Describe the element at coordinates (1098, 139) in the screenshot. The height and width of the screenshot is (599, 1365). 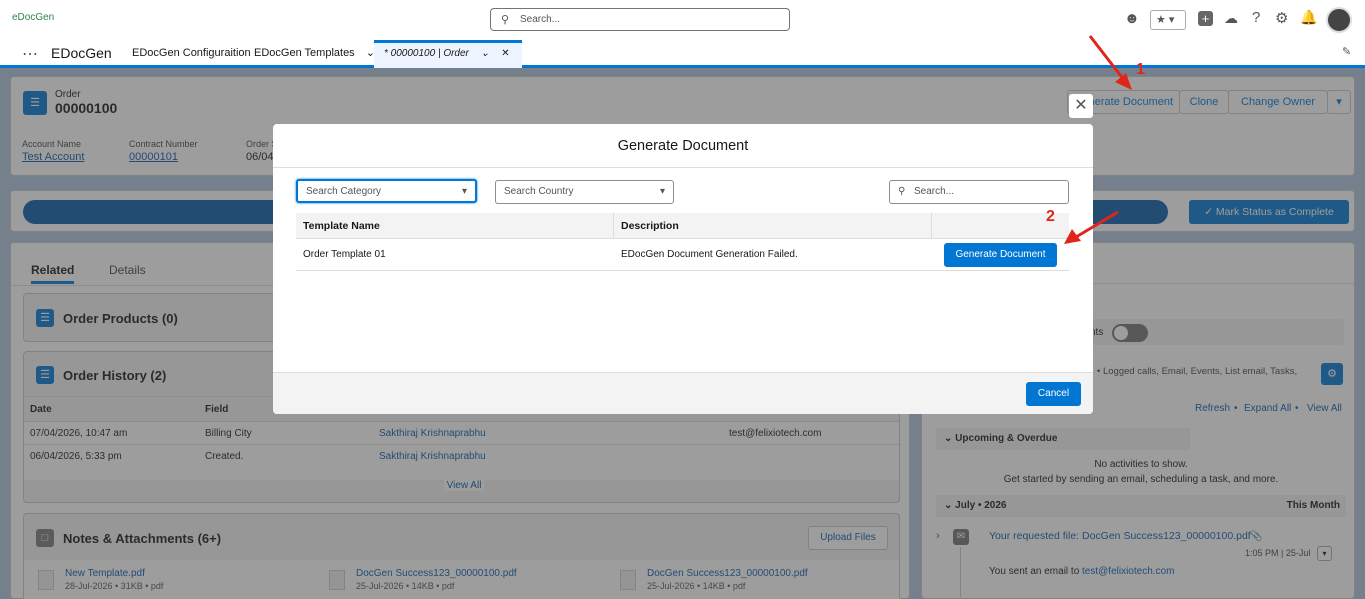
I see `annotation-arrows` at that location.